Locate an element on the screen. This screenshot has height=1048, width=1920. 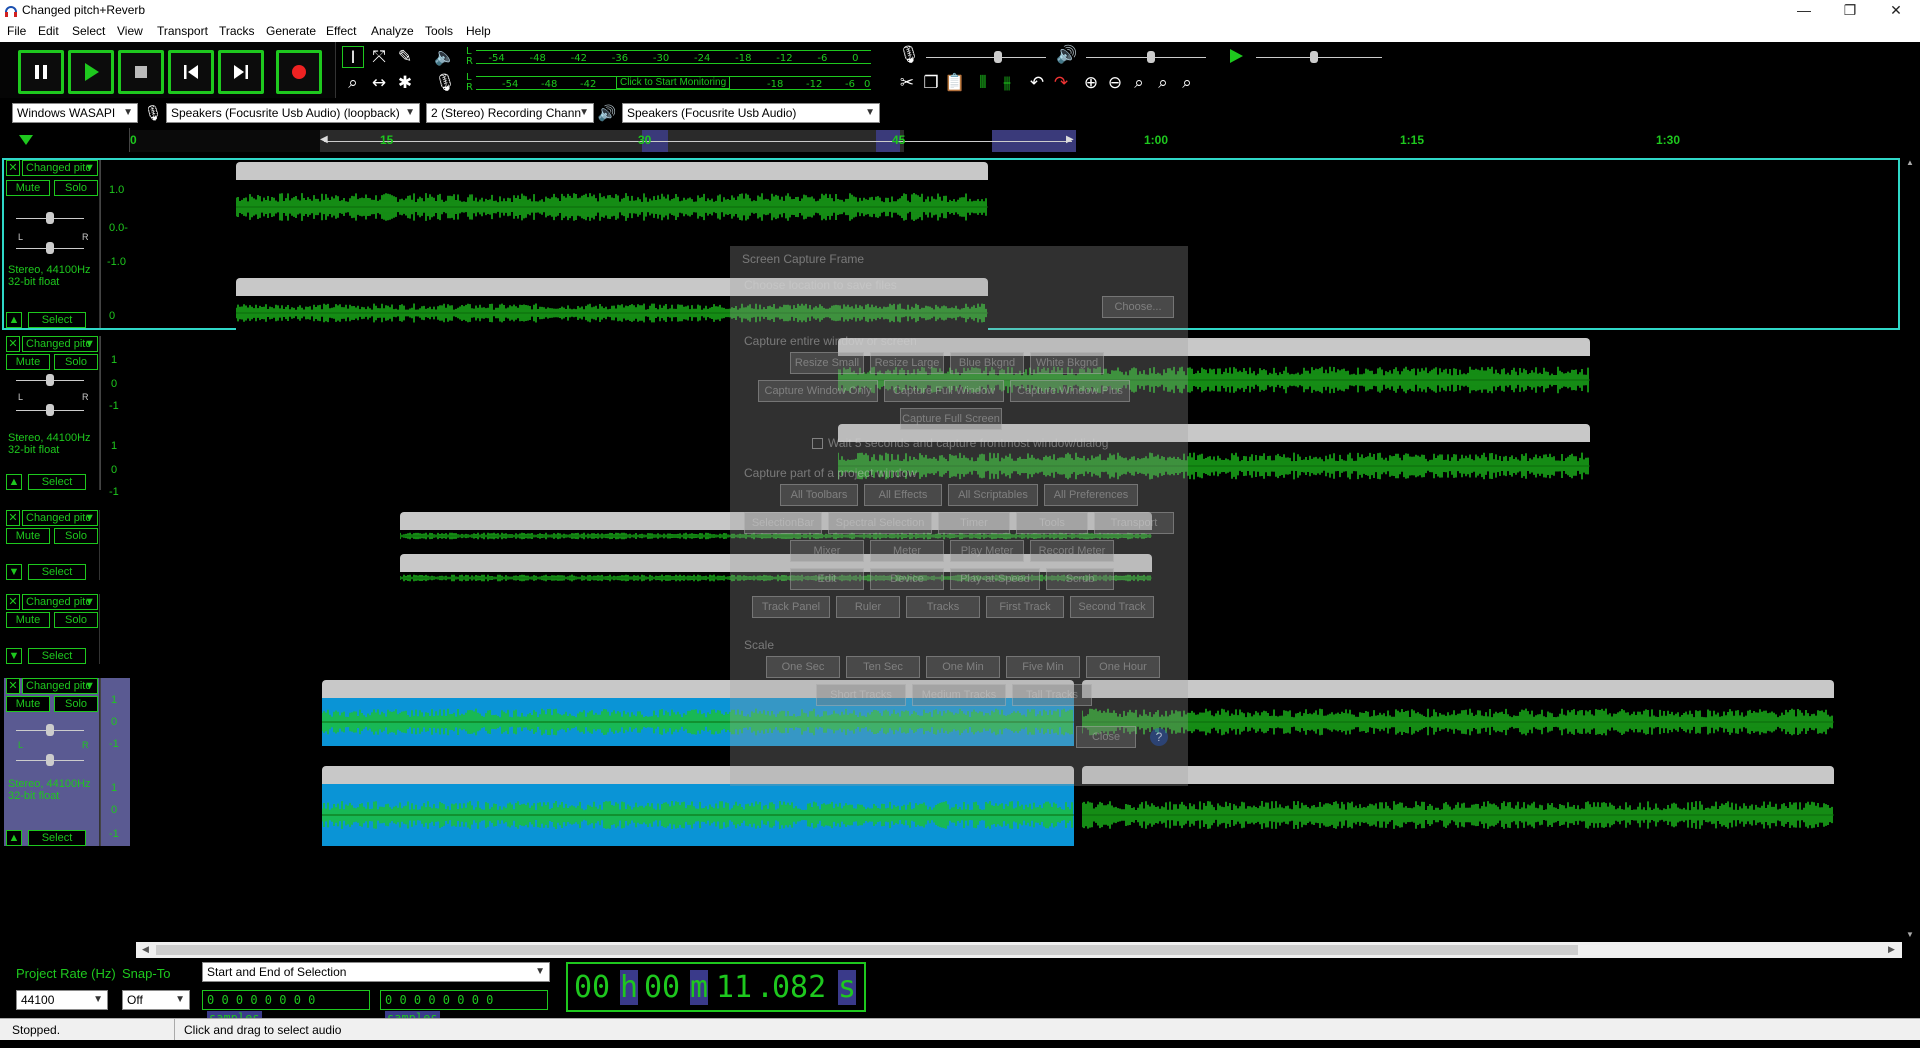
playback-device-dropdown: Speakers (Focusrite Usb Audio) ▼ is located at coordinates (751, 113).